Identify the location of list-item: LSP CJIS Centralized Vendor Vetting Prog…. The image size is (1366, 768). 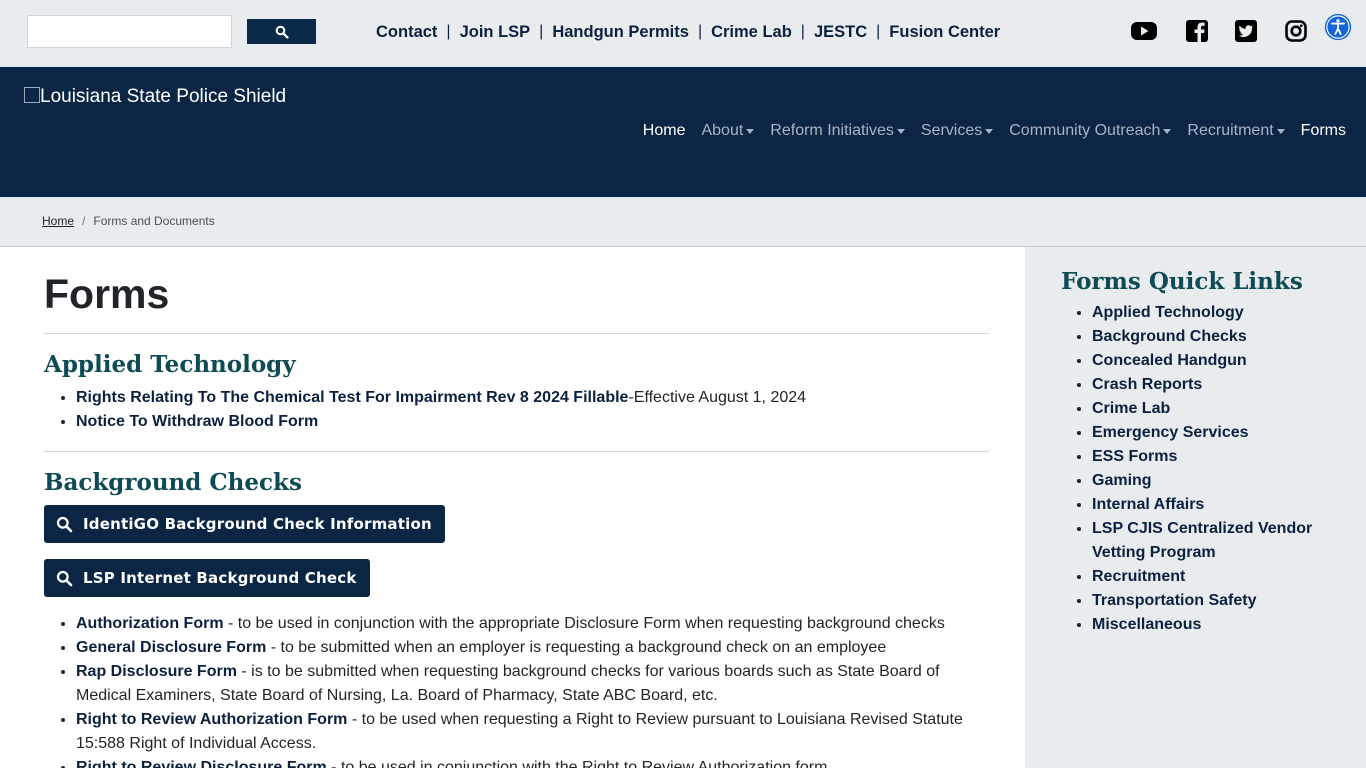
(1213, 541).